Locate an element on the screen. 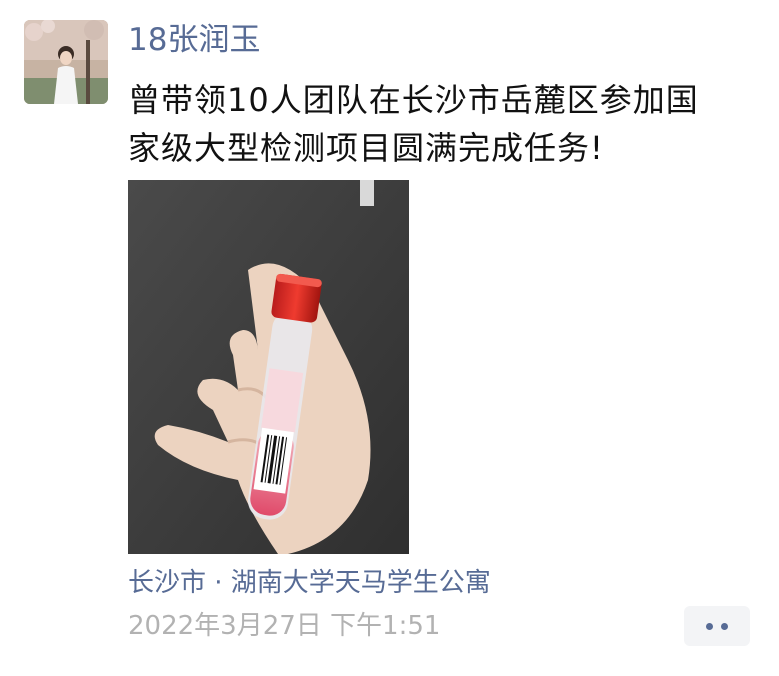 The image size is (779, 676). post-text-line-1: 曾带领10人团队在长沙市岳麓区参加国 is located at coordinates (413, 100).